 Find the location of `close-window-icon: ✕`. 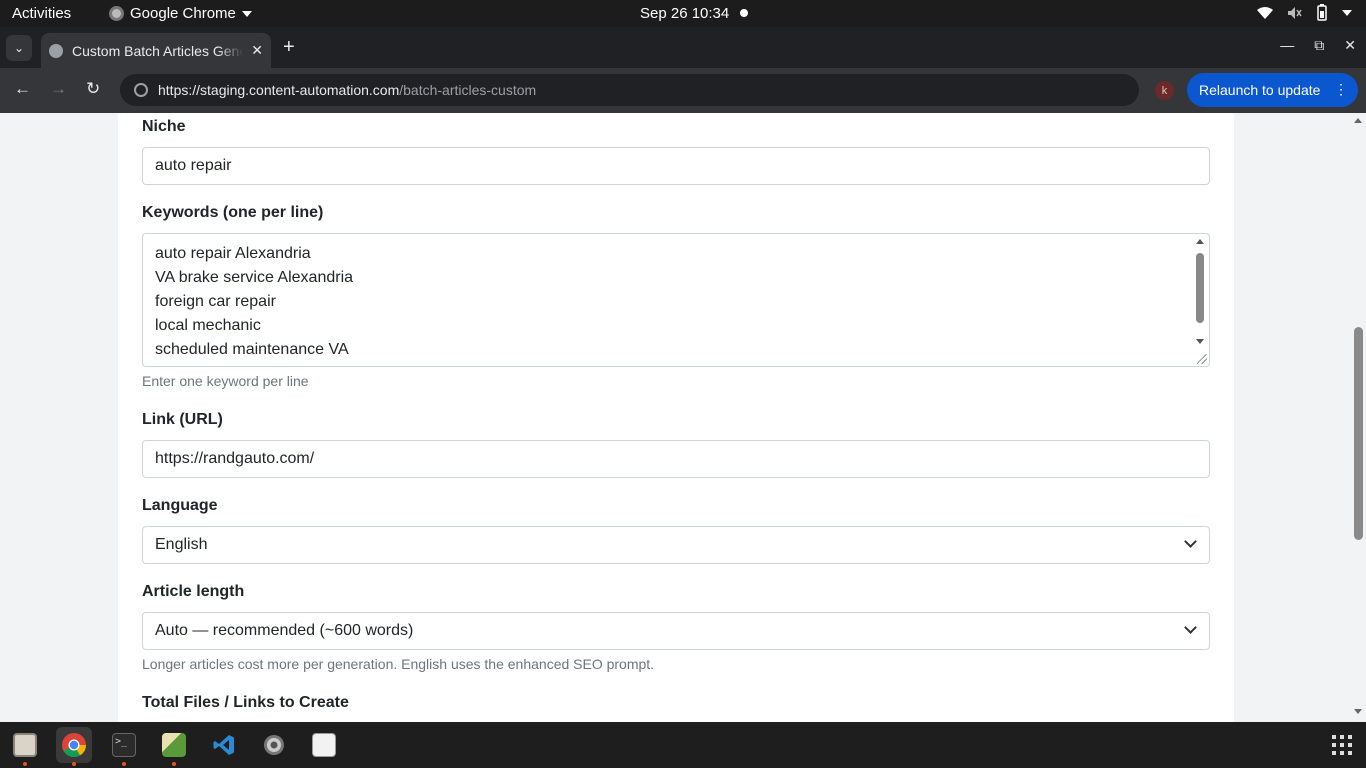

close-window-icon: ✕ is located at coordinates (1350, 45).